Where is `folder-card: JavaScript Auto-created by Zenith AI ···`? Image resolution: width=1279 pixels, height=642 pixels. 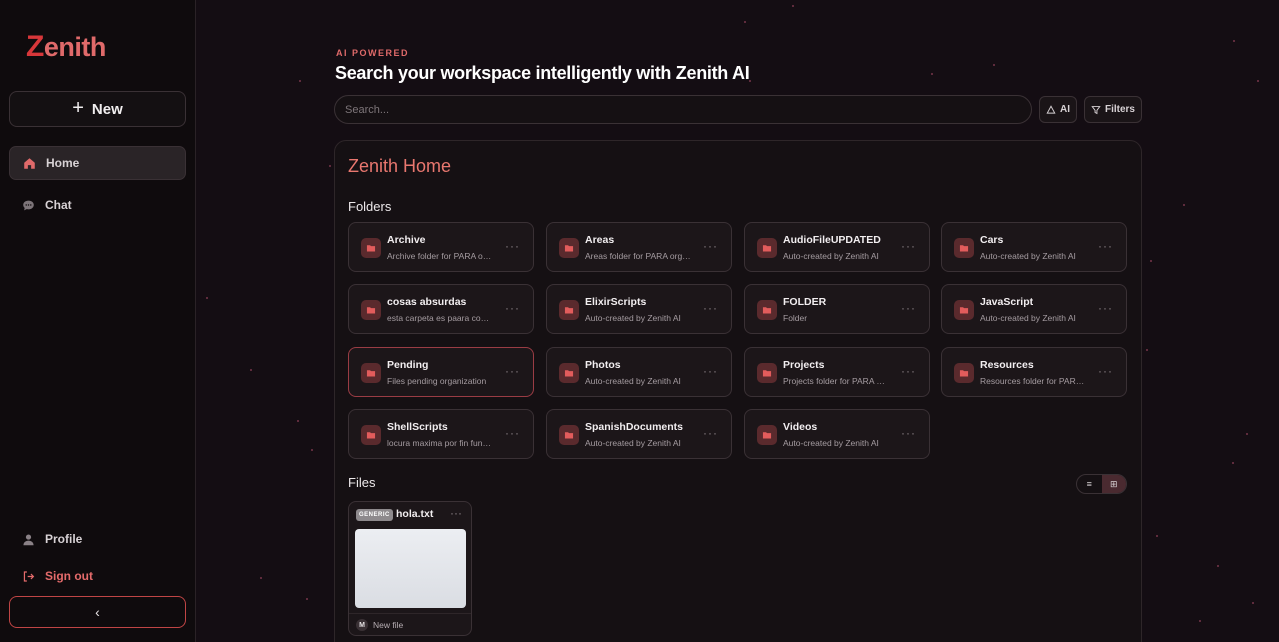 folder-card: JavaScript Auto-created by Zenith AI ··· is located at coordinates (1034, 309).